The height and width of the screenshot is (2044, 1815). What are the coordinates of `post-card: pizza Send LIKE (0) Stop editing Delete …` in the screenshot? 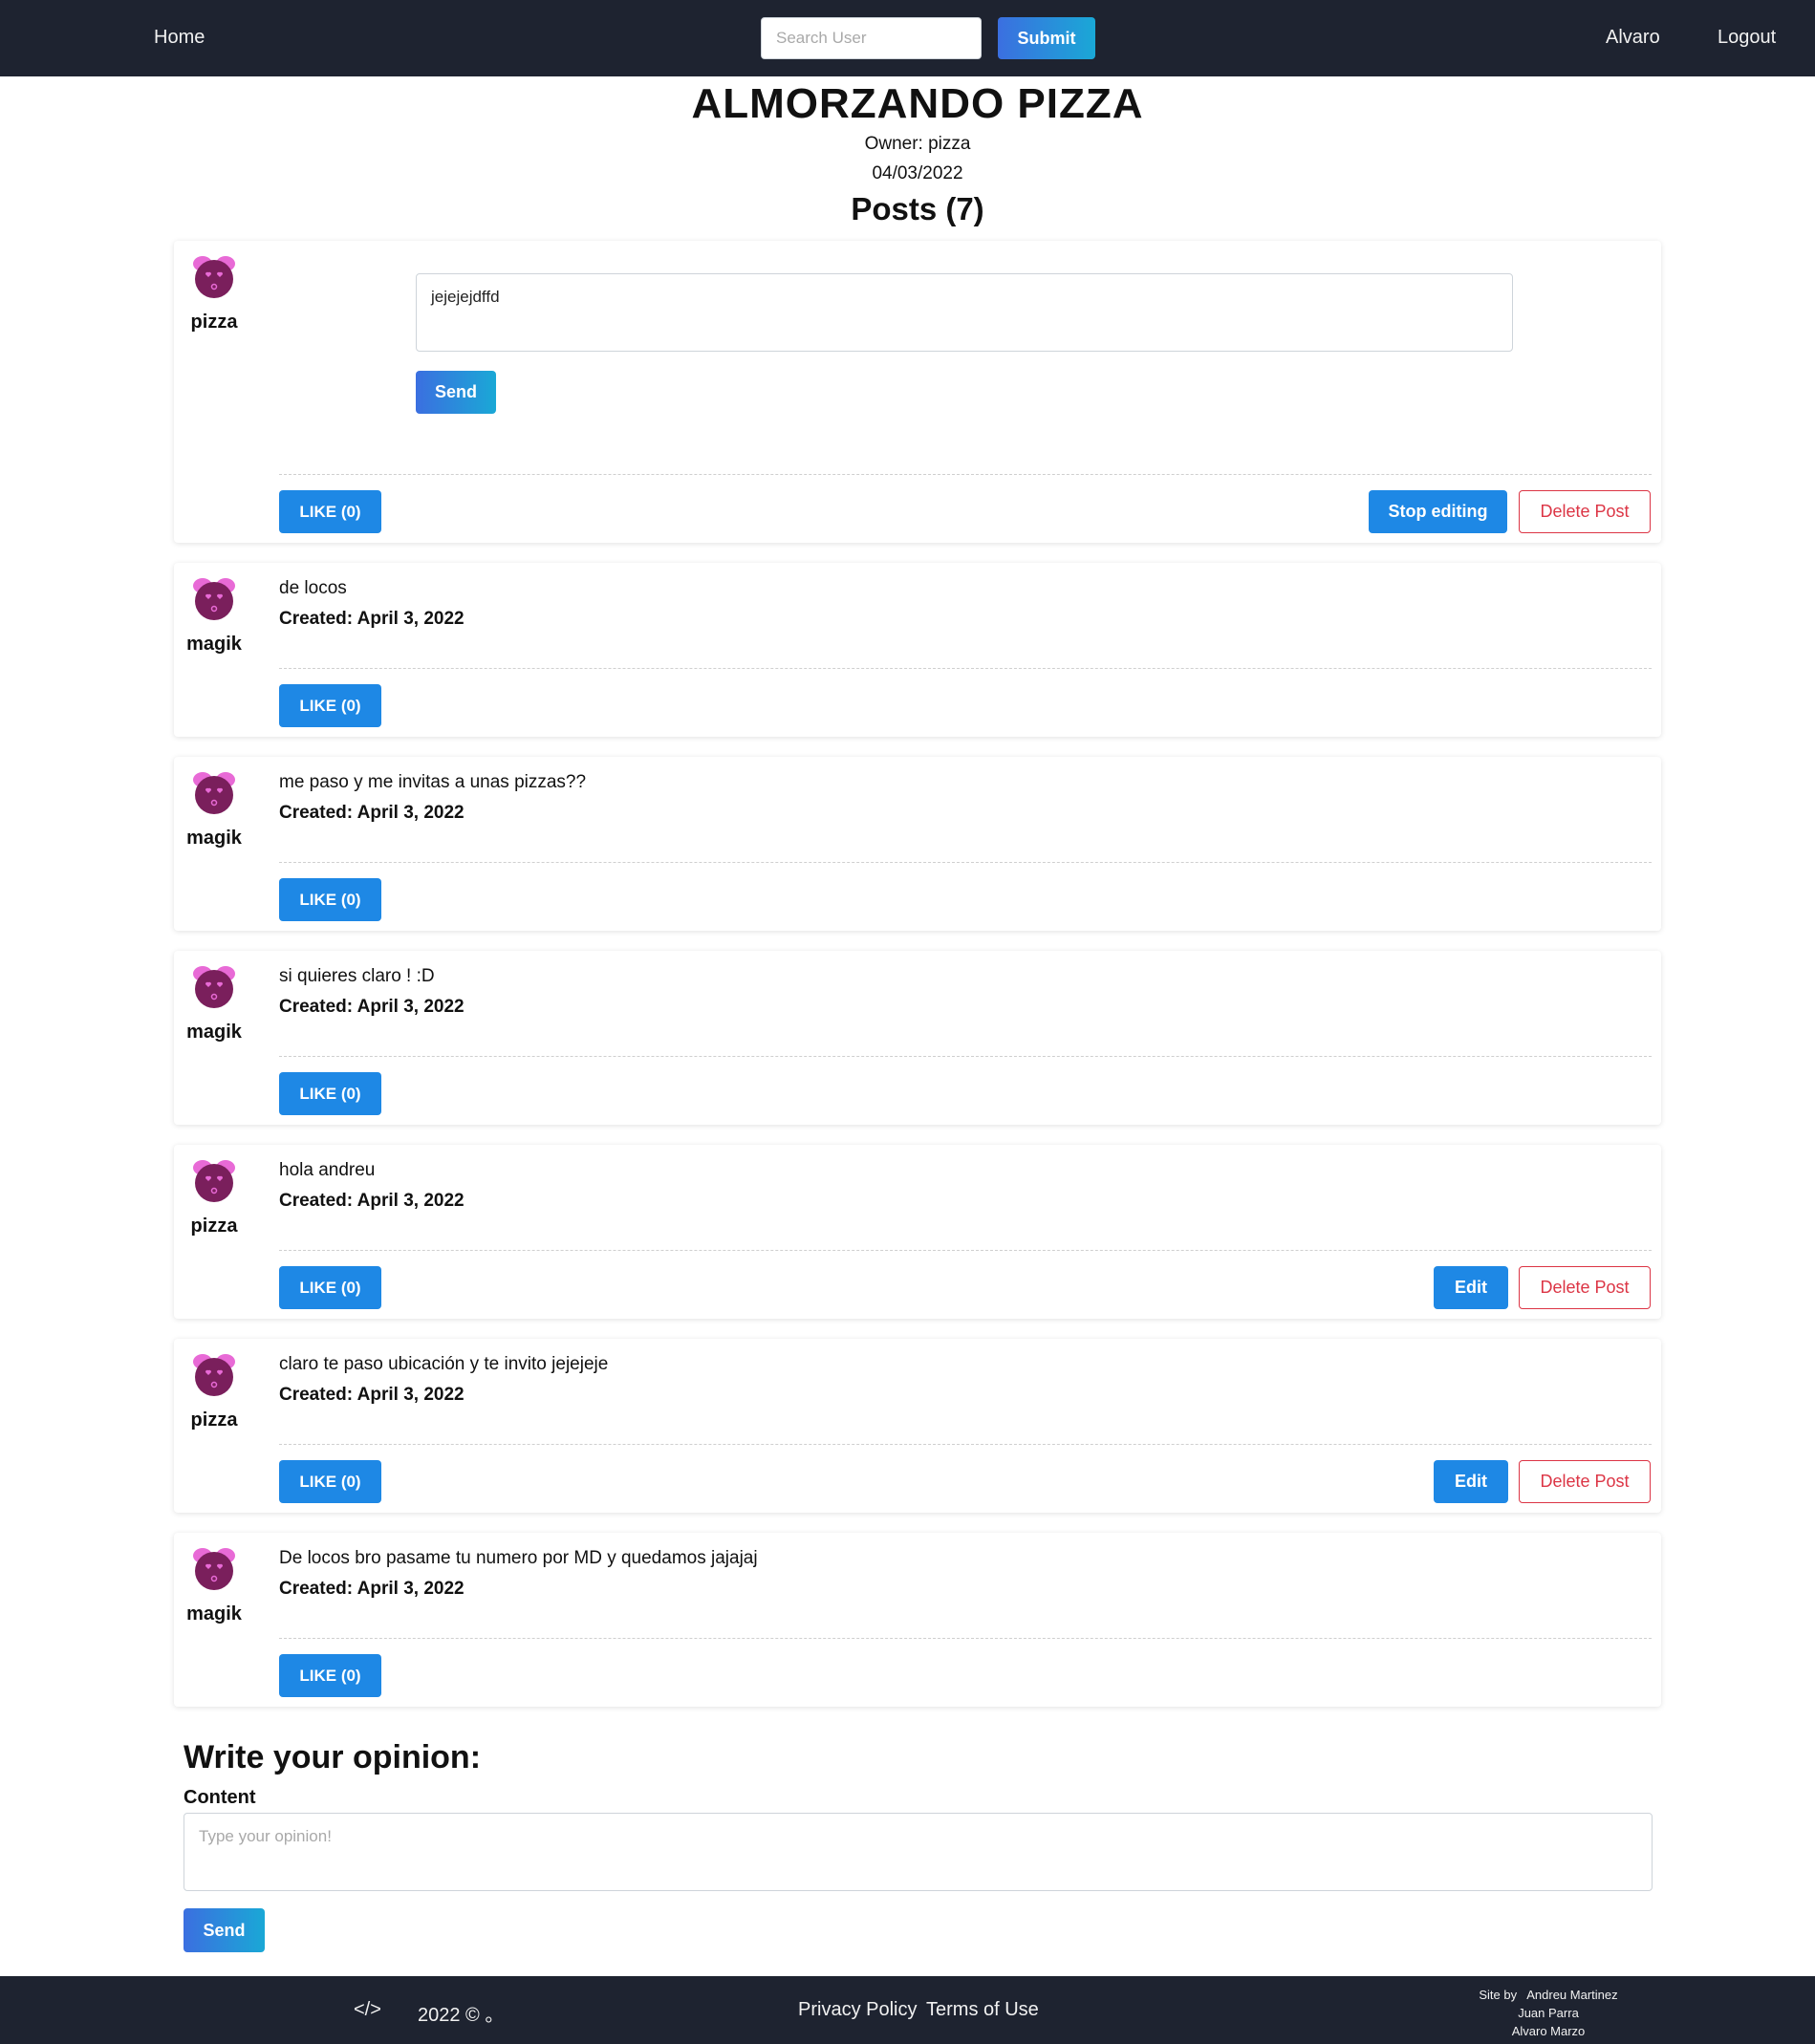 It's located at (917, 392).